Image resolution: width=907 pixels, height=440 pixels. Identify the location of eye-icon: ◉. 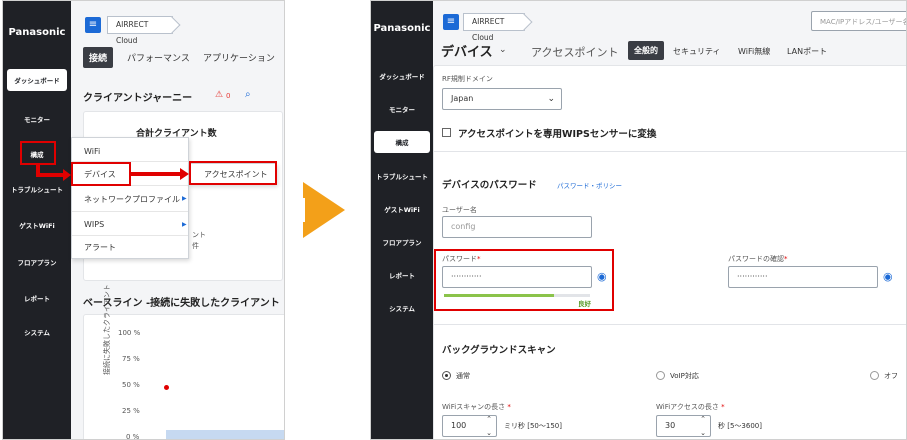
(888, 276).